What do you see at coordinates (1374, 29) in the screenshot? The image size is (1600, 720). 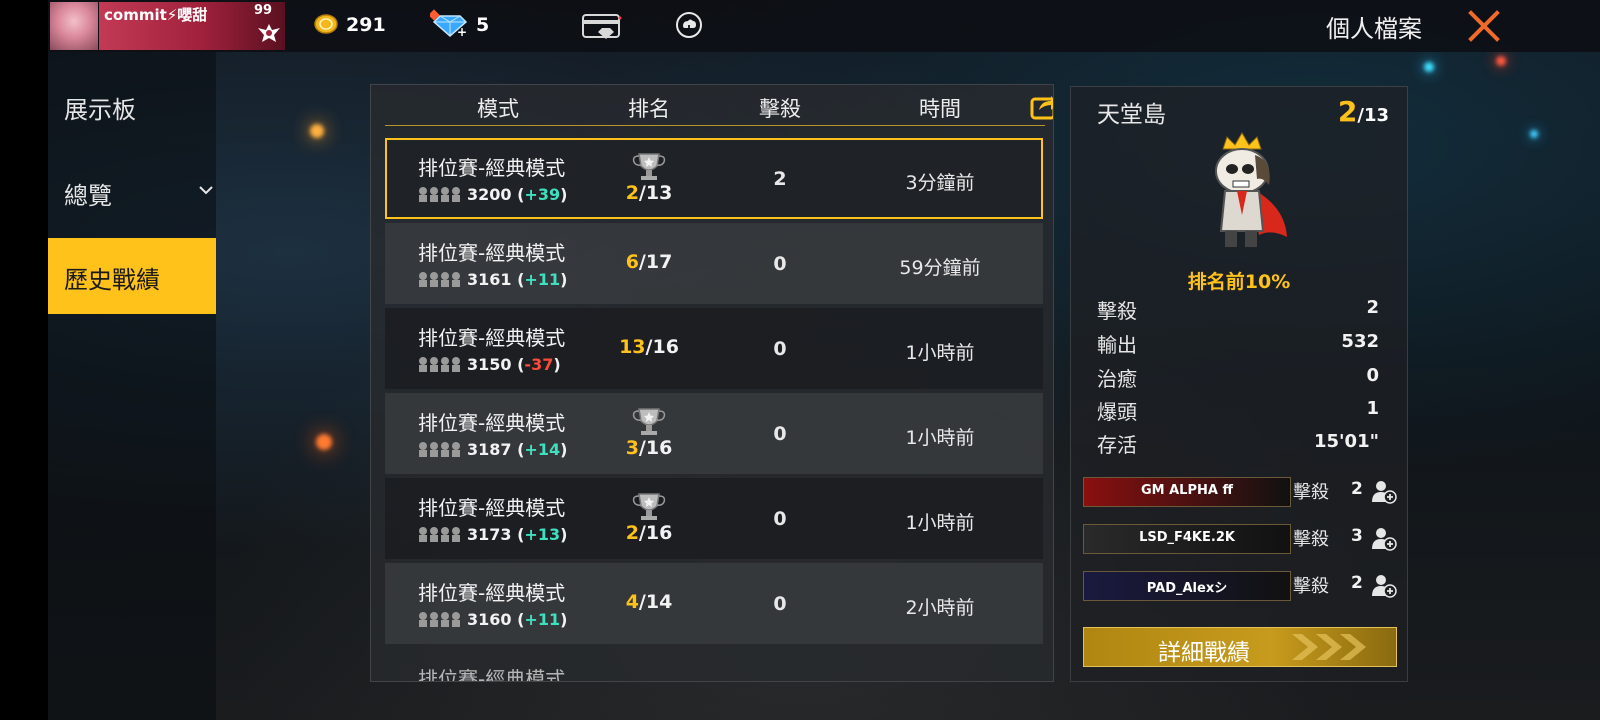 I see `page-title: 個人檔案` at bounding box center [1374, 29].